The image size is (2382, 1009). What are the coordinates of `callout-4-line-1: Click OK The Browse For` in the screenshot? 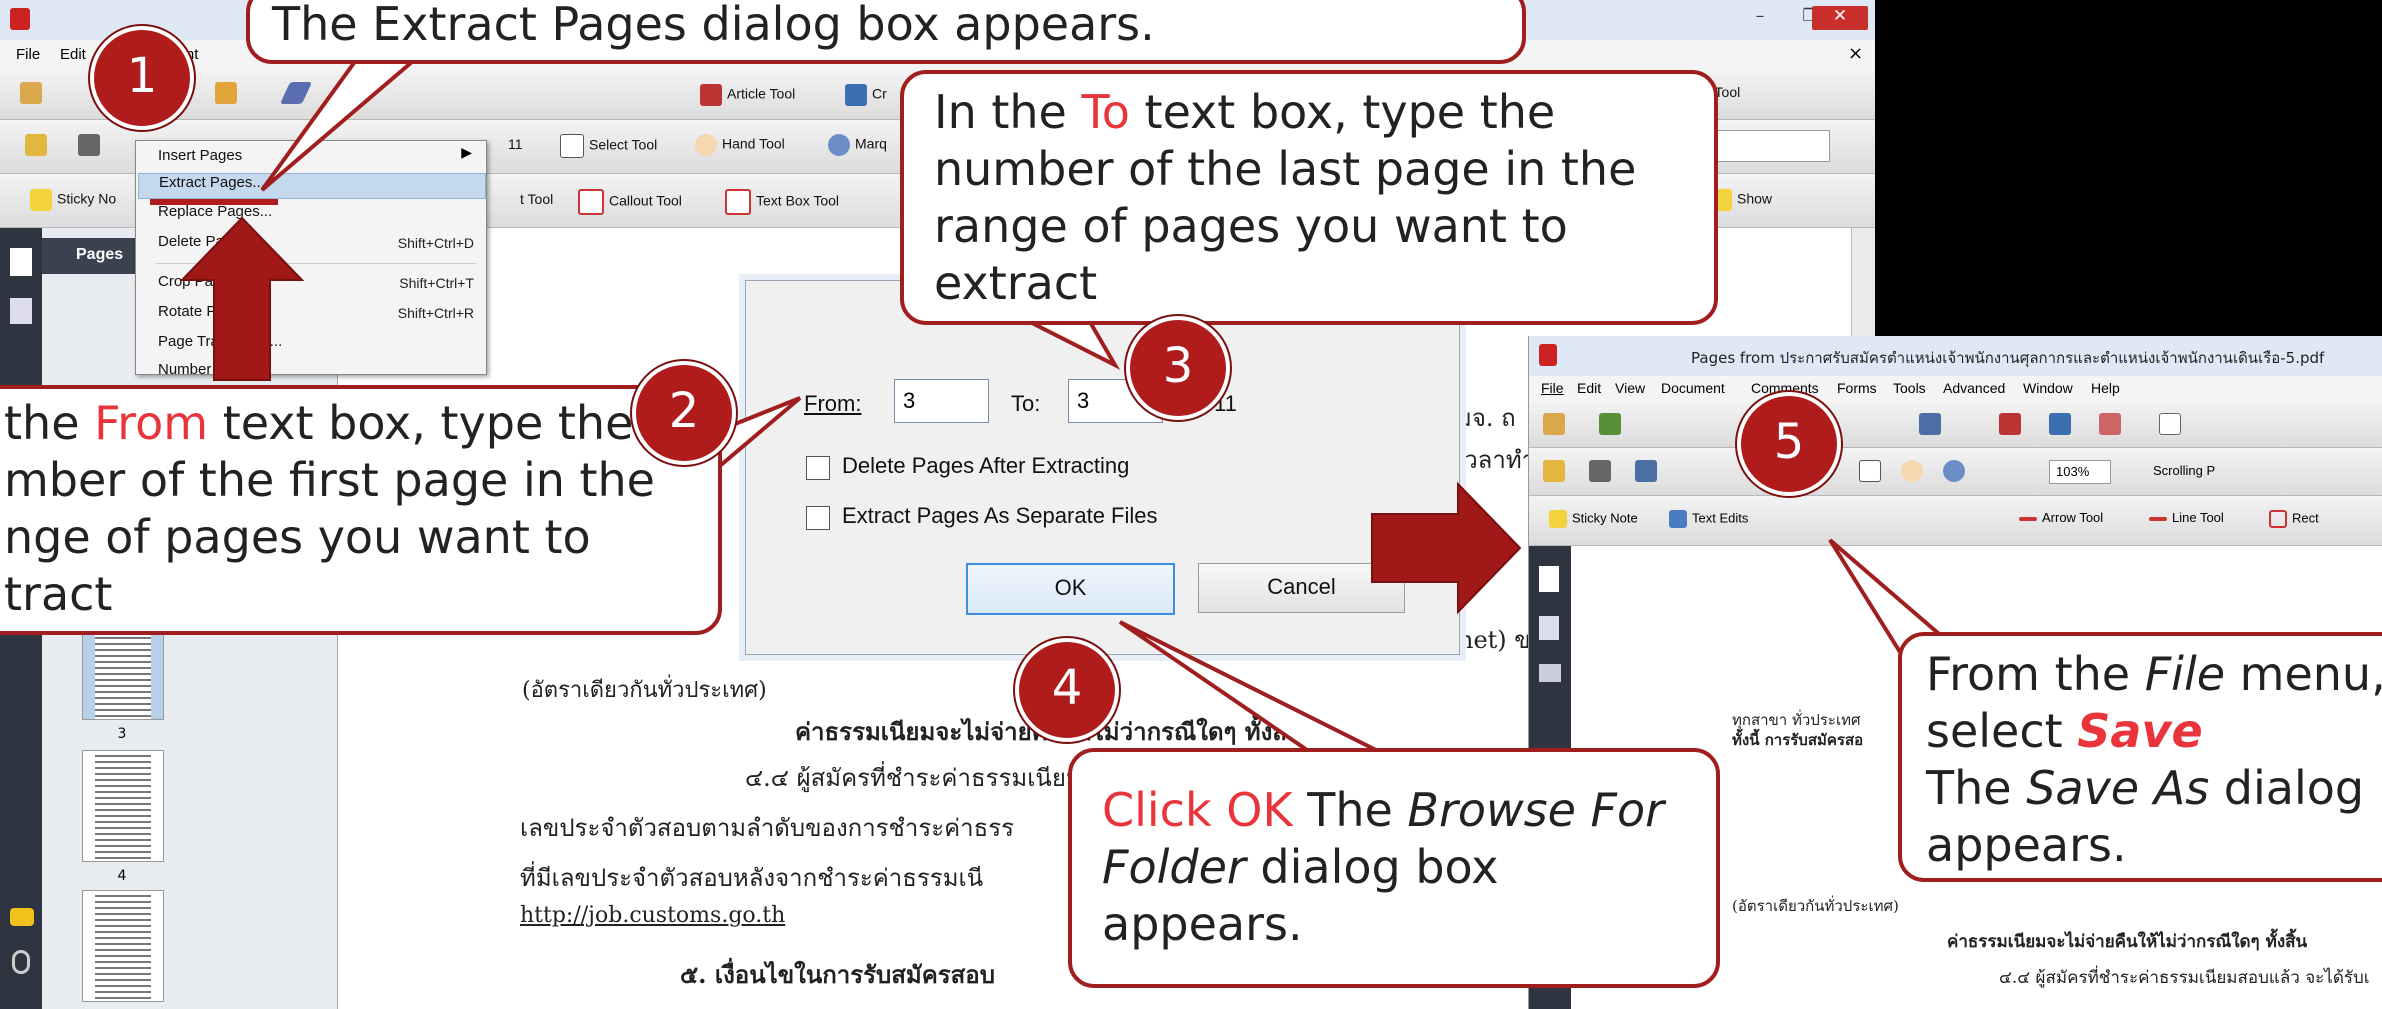 It's located at (1383, 810).